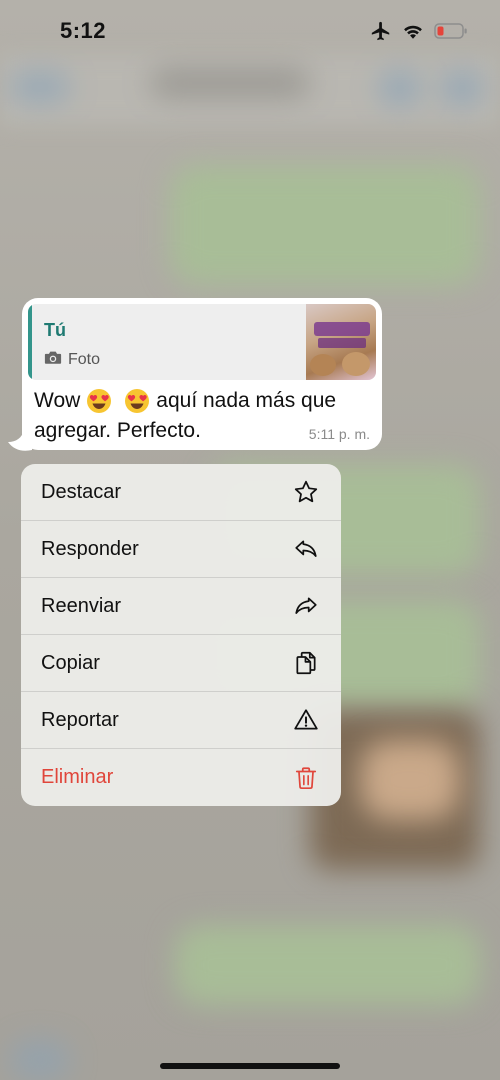  What do you see at coordinates (53, 360) in the screenshot?
I see `camera-icon` at bounding box center [53, 360].